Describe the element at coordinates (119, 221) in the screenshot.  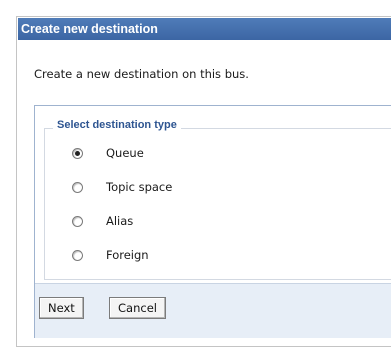
I see `option-label: Alias` at that location.